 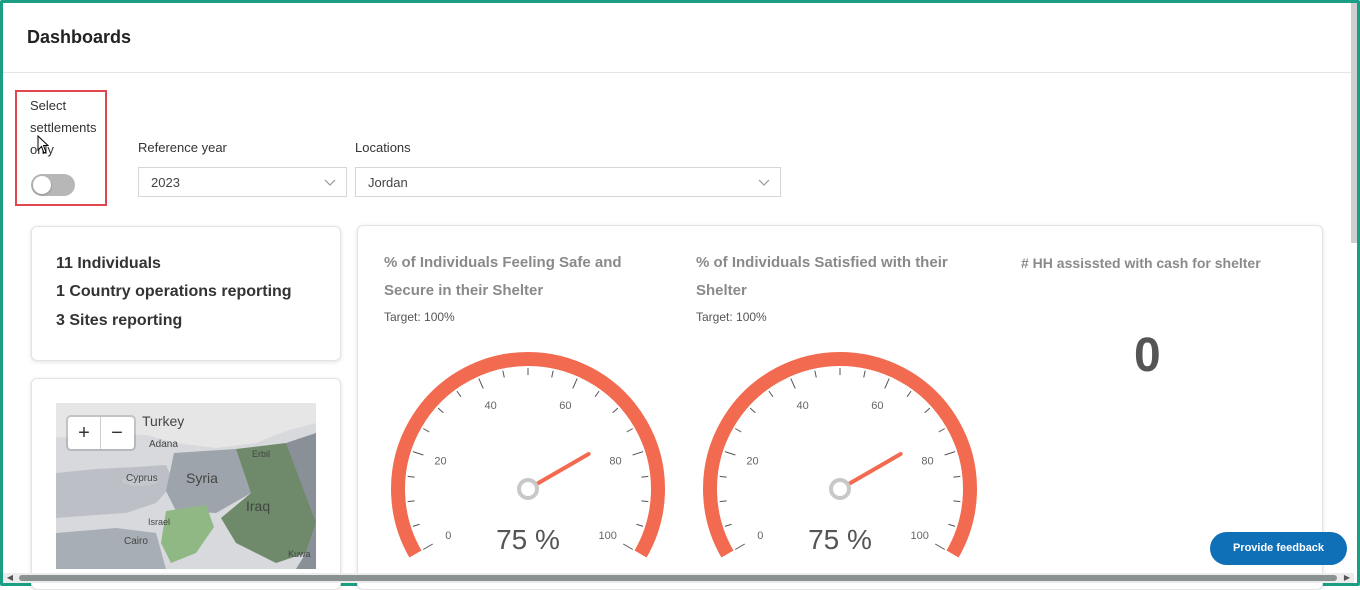 I want to click on gauge-2-title-line1: % of Individuals Satisfied with their, so click(x=822, y=262).